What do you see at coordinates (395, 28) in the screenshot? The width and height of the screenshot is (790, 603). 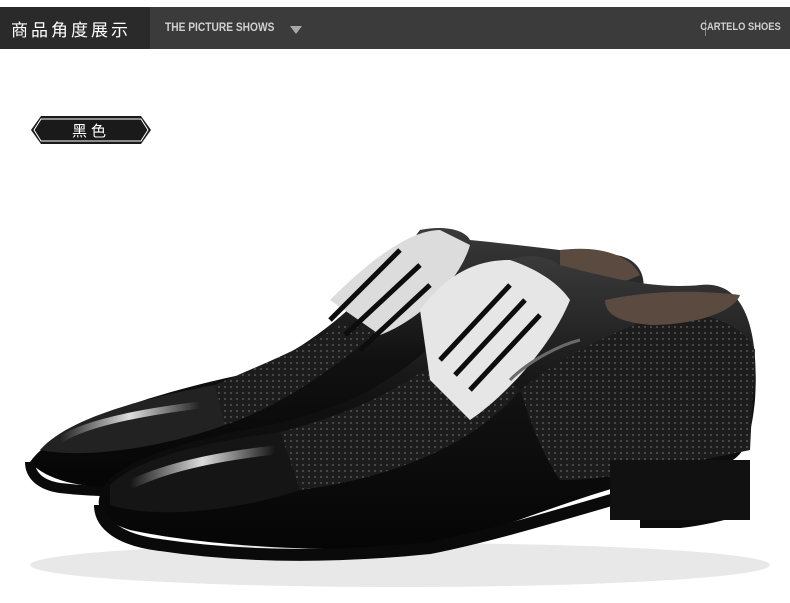 I see `section-header-bar: 商品角度展示 THE PICTURE SHOWS CARTELO SHOES` at bounding box center [395, 28].